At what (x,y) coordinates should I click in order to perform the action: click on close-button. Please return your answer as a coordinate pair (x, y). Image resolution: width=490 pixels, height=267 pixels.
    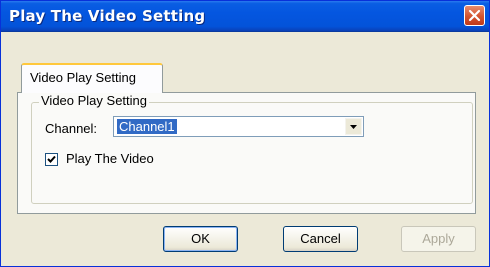
    Looking at the image, I should click on (474, 15).